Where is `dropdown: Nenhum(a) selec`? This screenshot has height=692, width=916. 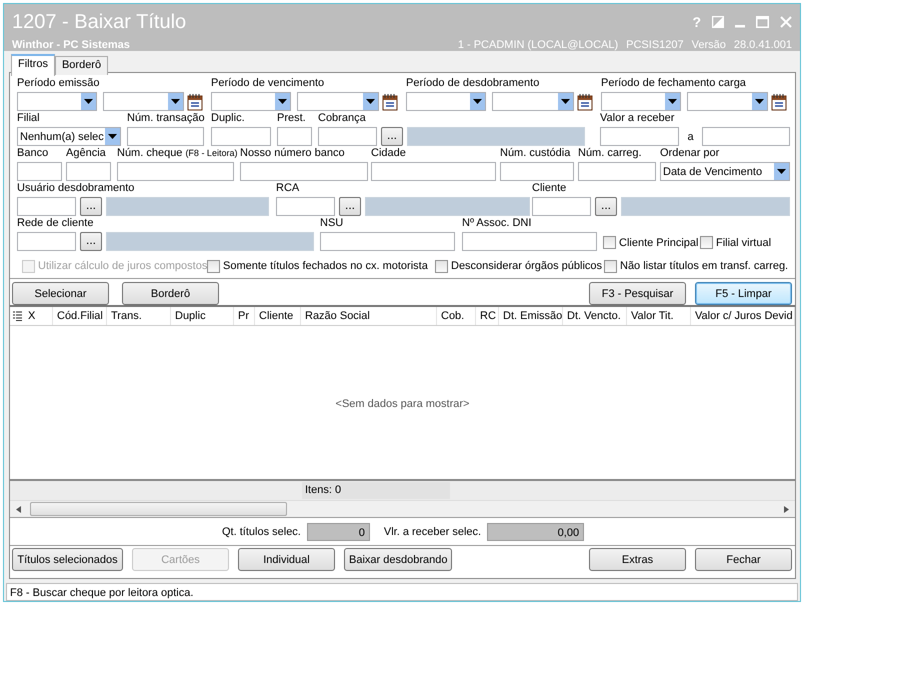 dropdown: Nenhum(a) selec is located at coordinates (69, 136).